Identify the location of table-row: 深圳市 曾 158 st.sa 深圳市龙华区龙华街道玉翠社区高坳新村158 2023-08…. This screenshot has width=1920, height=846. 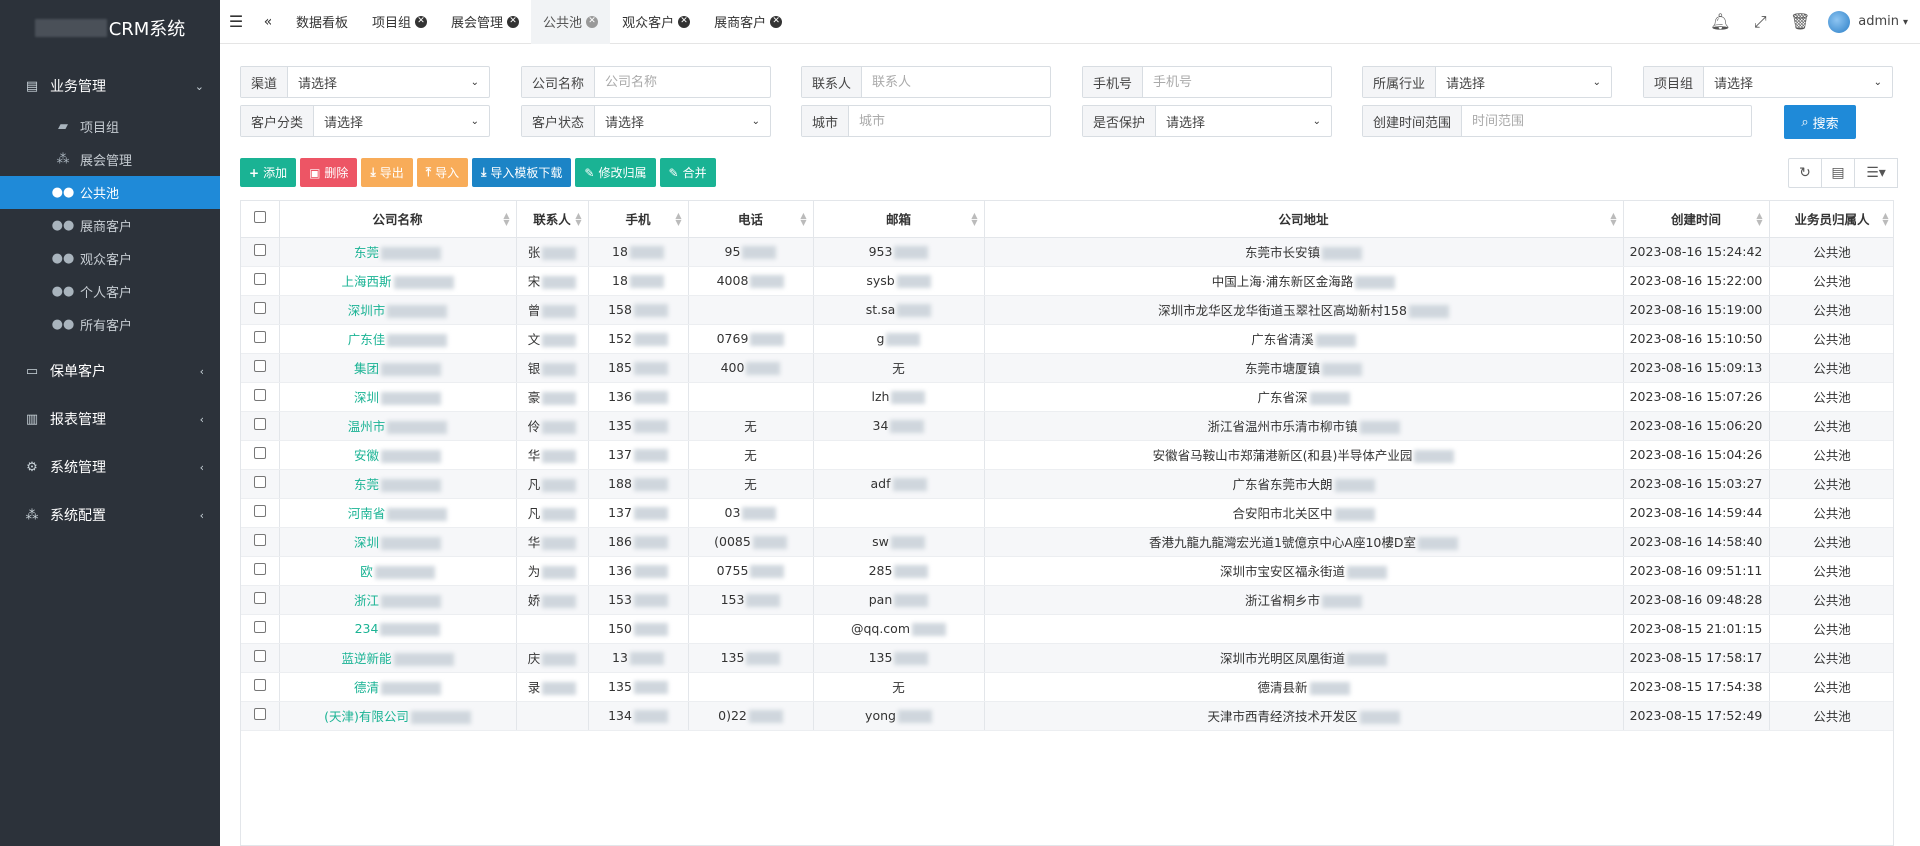
(1067, 310).